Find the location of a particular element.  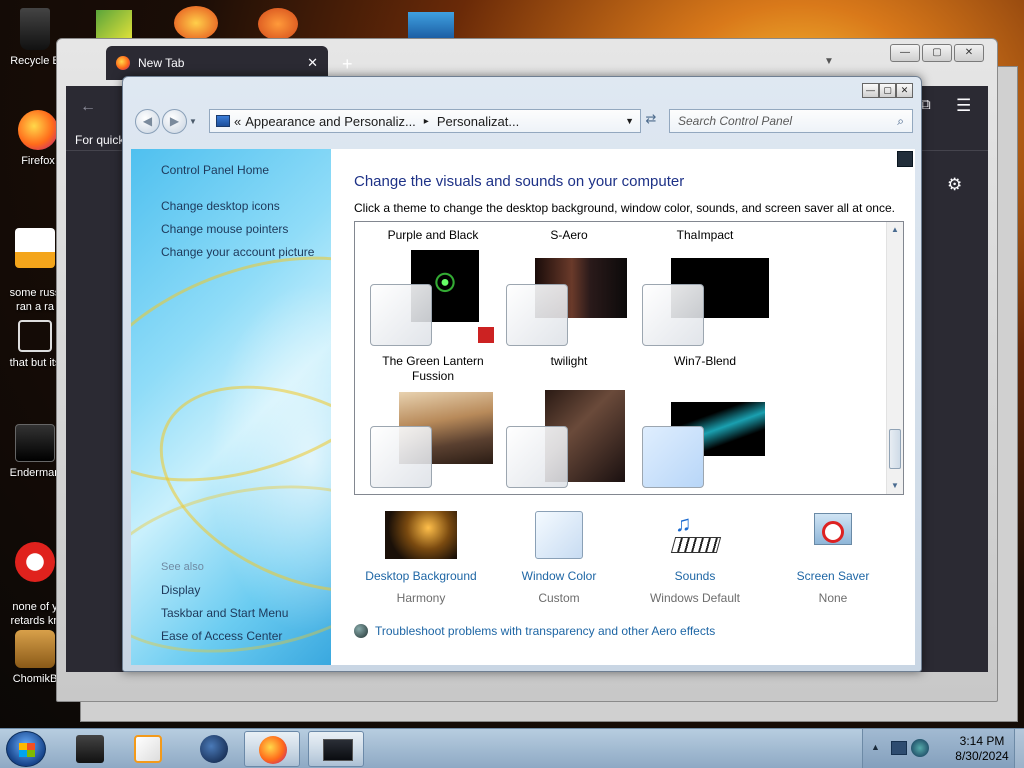

window-color-setting: Window Color Custom is located at coordinates (559, 558).